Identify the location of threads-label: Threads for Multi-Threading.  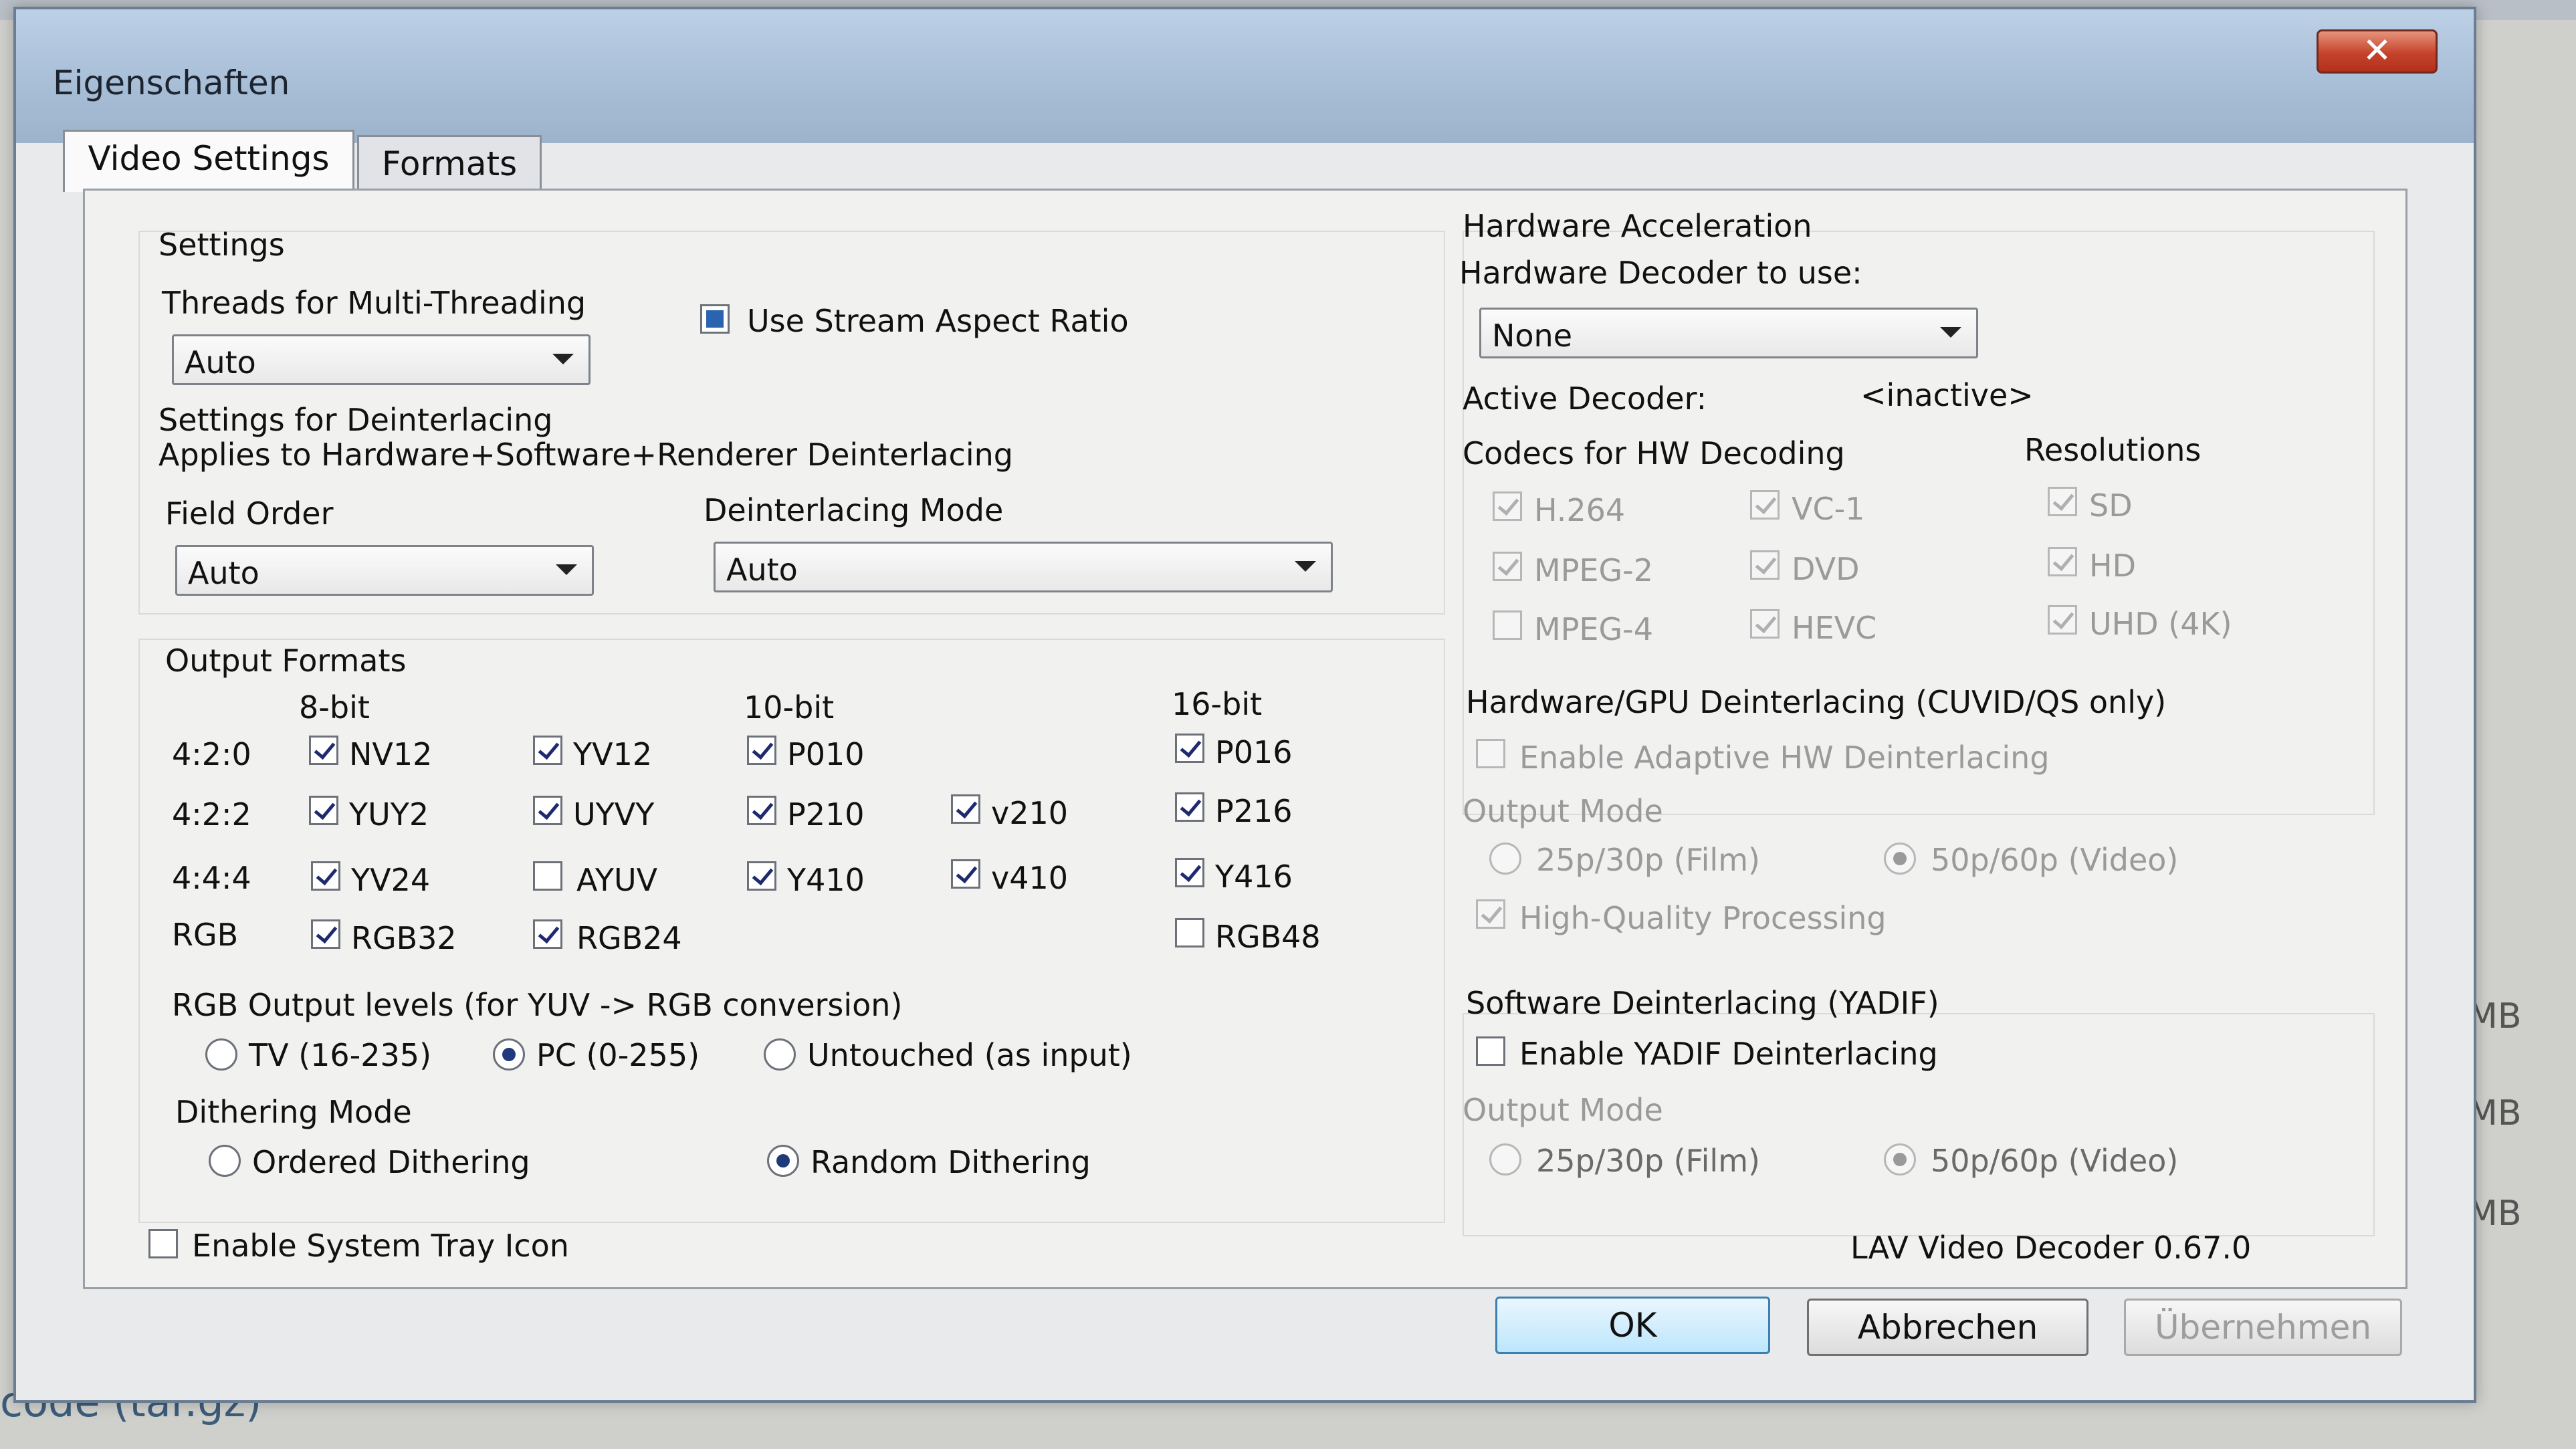
(374, 303).